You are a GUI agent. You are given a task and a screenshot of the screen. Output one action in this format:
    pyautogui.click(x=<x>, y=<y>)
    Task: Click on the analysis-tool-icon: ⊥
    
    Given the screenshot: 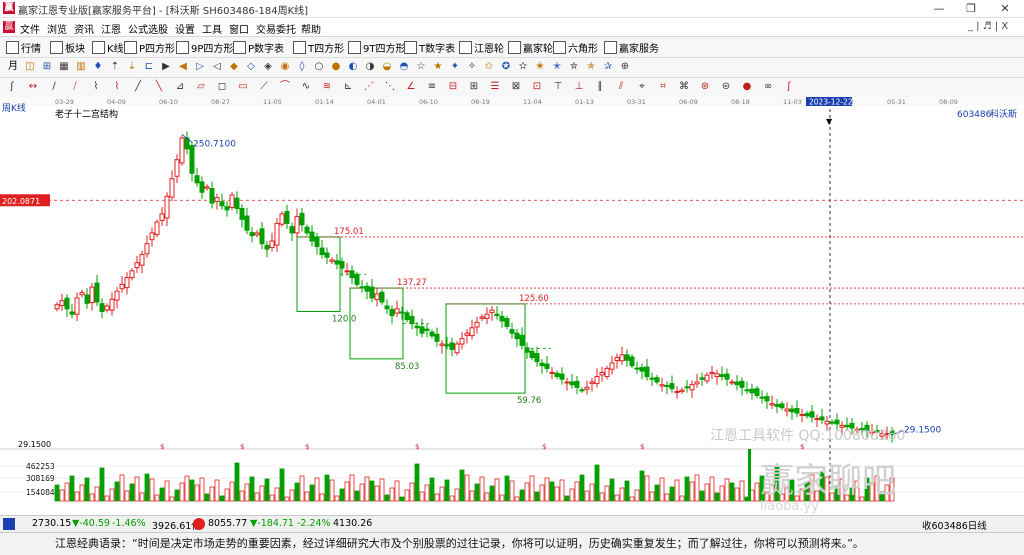 What is the action you would take?
    pyautogui.click(x=579, y=87)
    